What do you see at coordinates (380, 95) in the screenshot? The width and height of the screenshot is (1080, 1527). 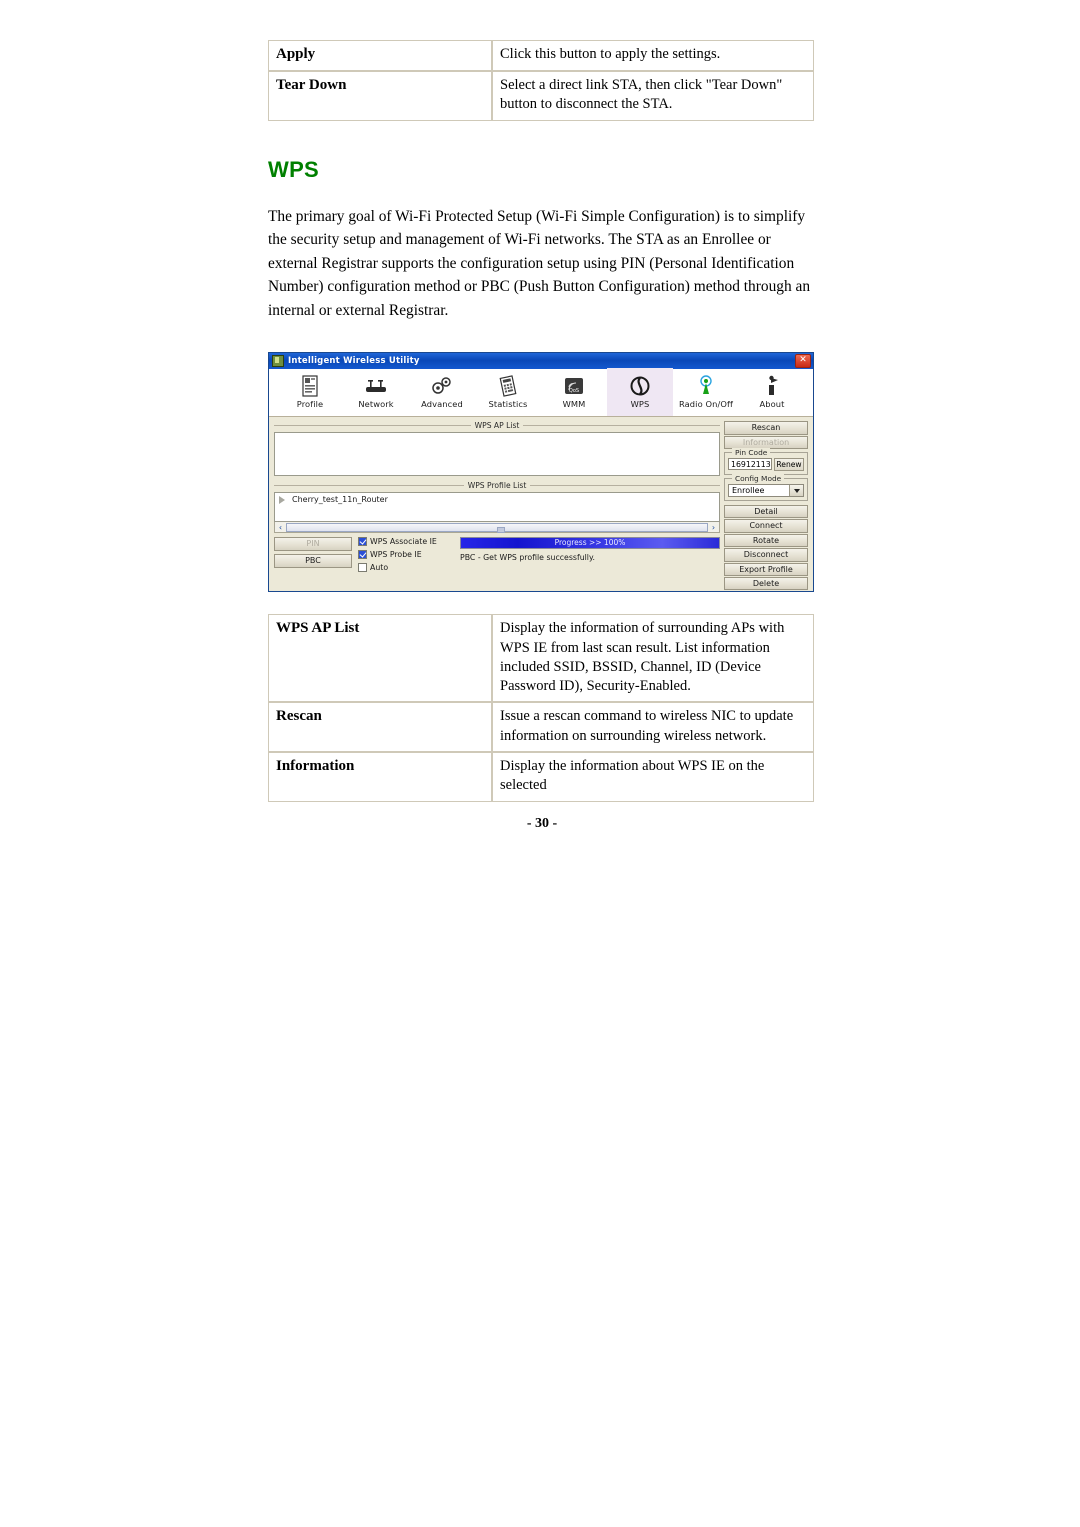 I see `row-key: Tear Down` at bounding box center [380, 95].